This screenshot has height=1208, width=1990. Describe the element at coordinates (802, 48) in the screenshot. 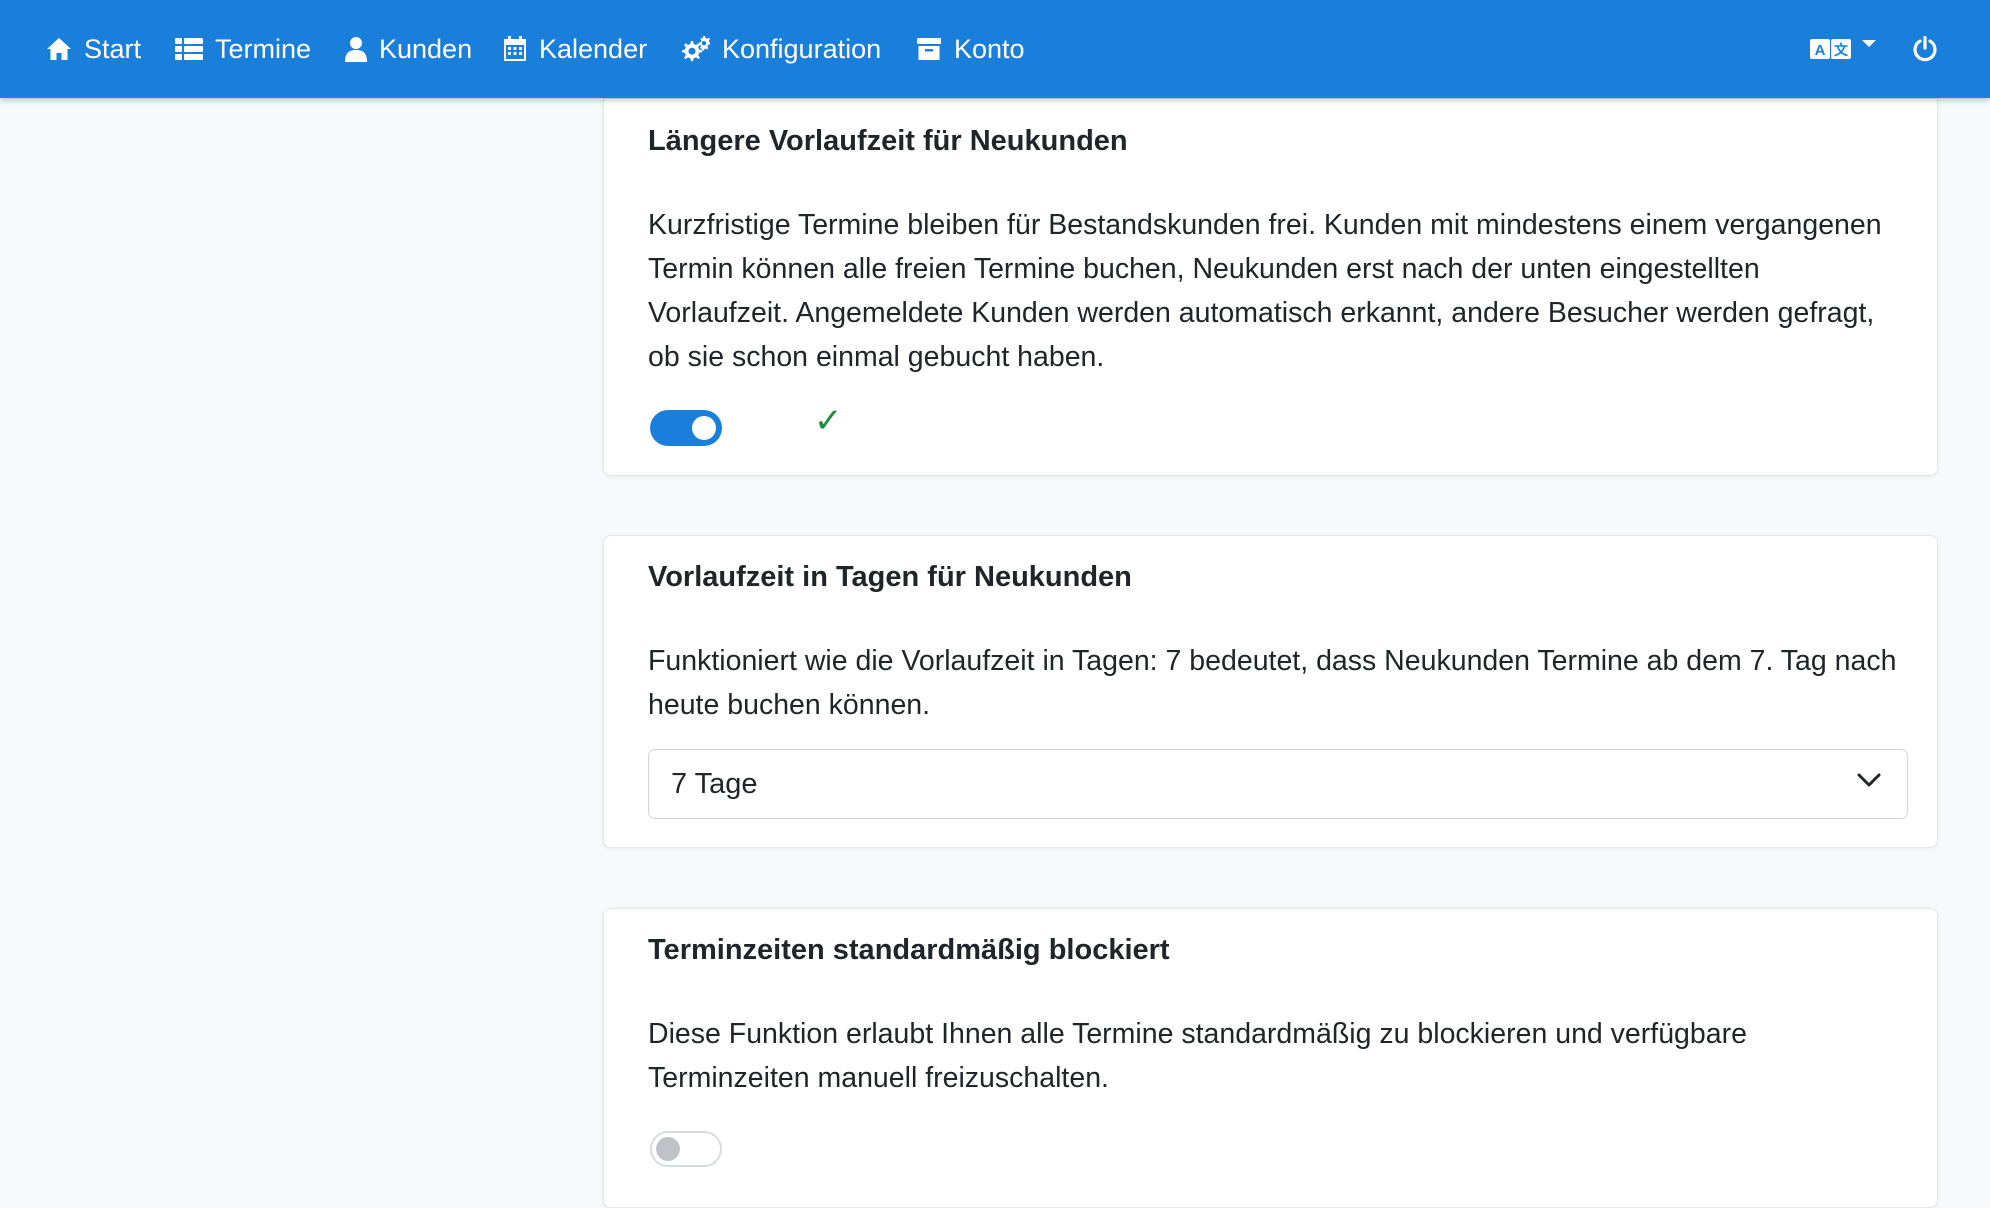

I see `nav-konfiguration-label: Konfiguration` at that location.